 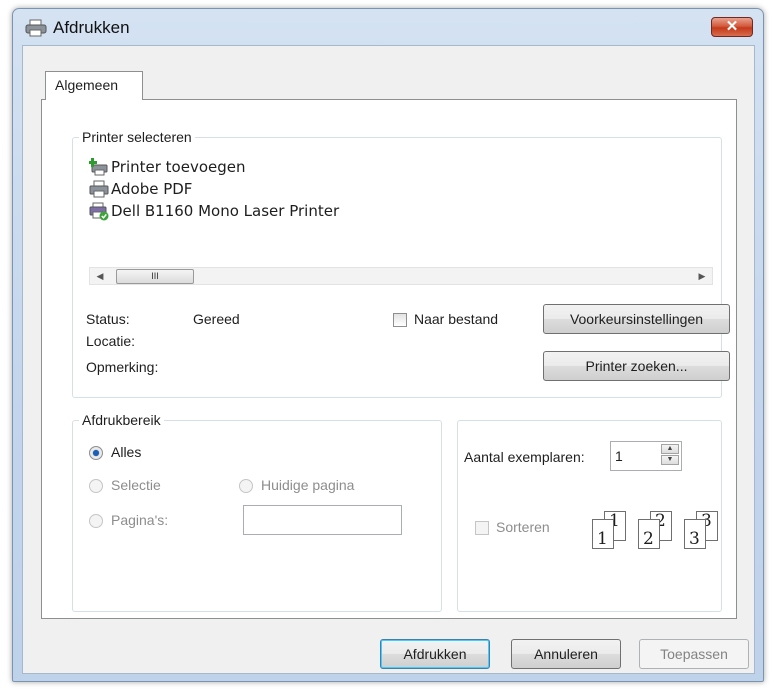 What do you see at coordinates (216, 319) in the screenshot?
I see `status-value: Gereed` at bounding box center [216, 319].